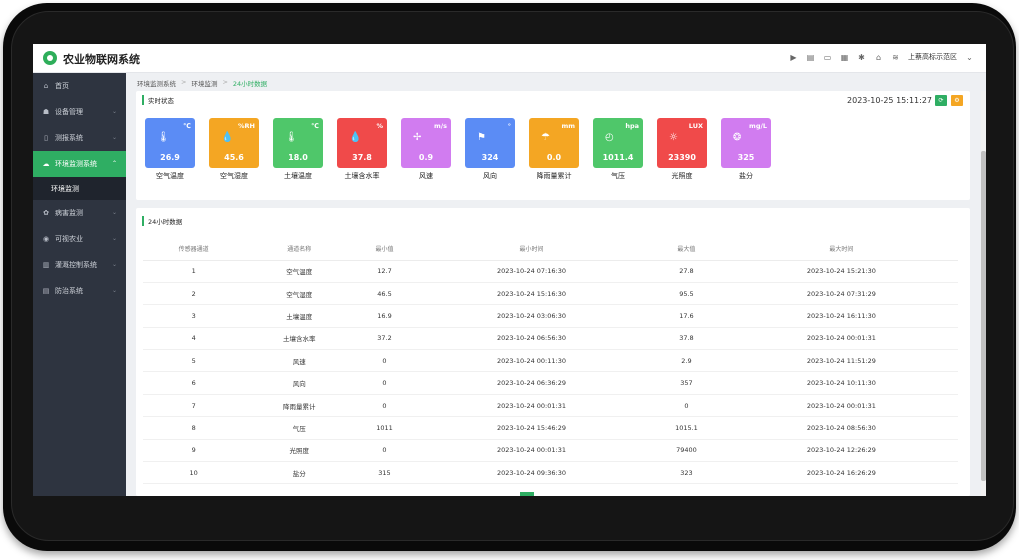 This screenshot has width=1019, height=560. I want to click on column-header: 最大时间, so click(841, 249).